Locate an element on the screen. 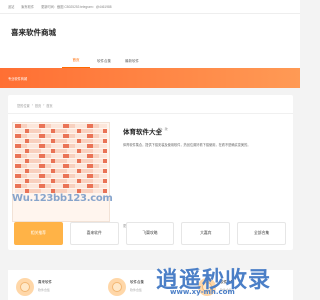 Image resolution: width=320 pixels, height=300 pixels. guide-button: 飞翼攻略 is located at coordinates (150, 233).